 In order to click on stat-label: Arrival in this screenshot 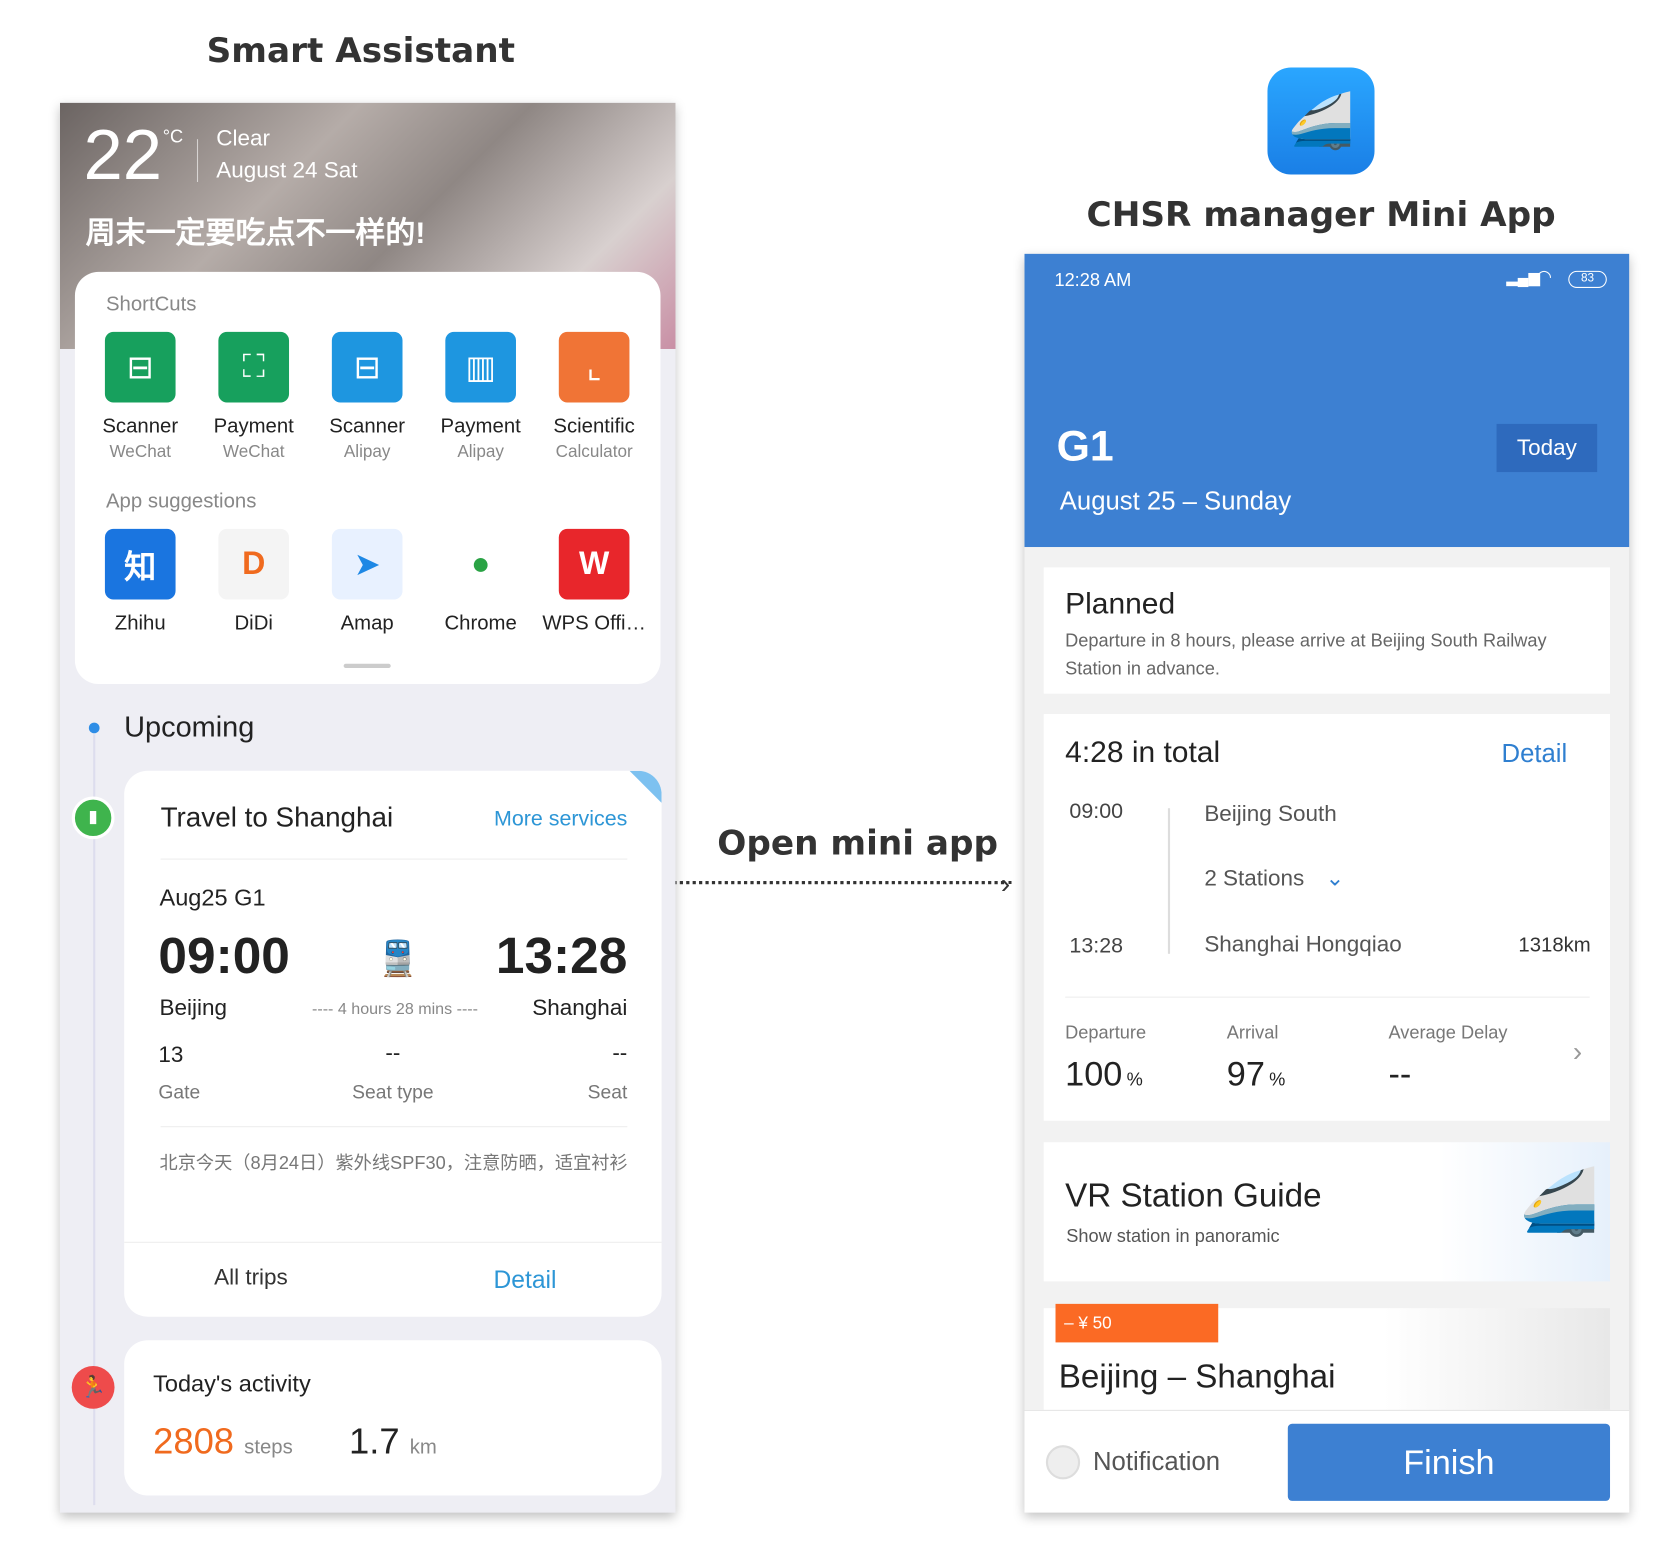, I will do `click(1252, 1032)`.